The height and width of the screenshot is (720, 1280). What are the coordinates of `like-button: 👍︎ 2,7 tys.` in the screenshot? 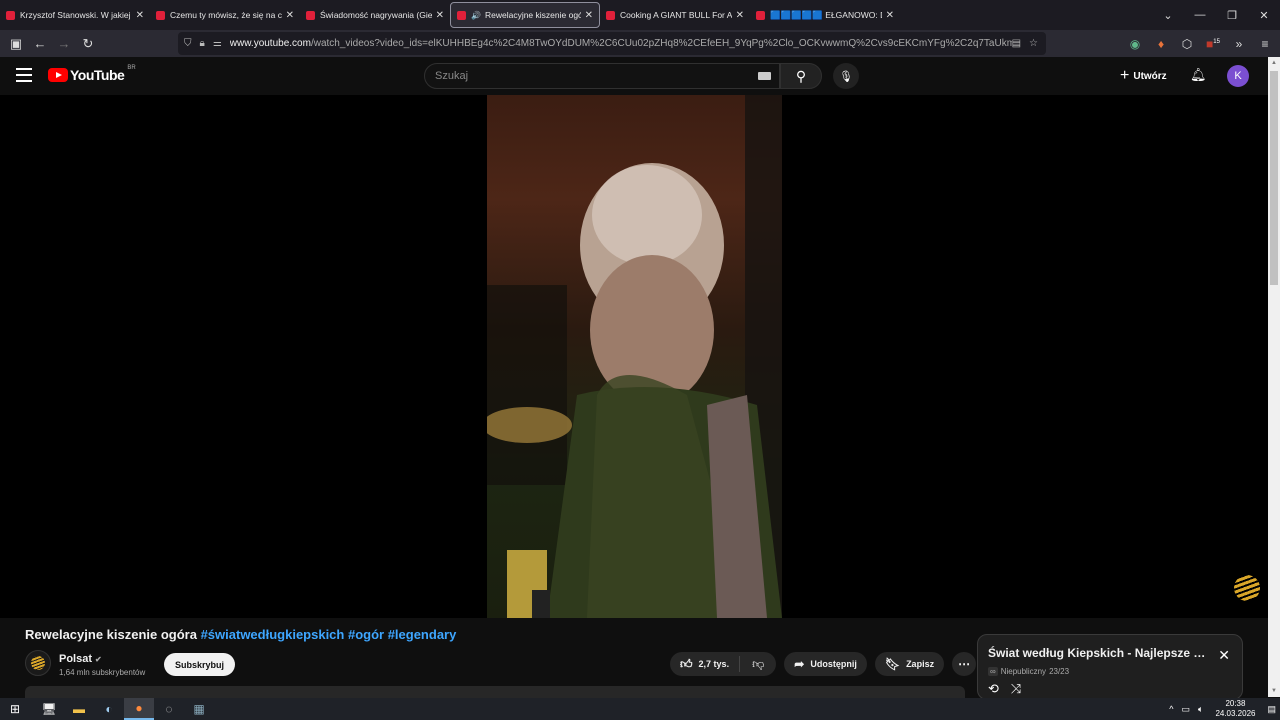 It's located at (705, 664).